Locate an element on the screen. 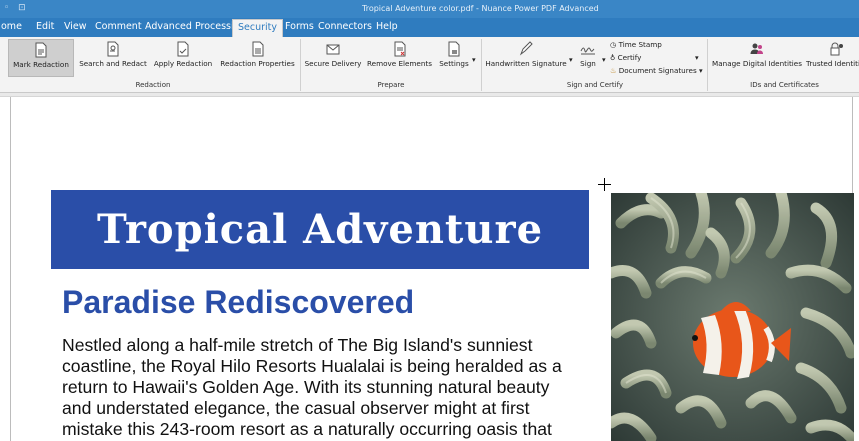 This screenshot has width=859, height=441. redaction-group-label: Redaction is located at coordinates (153, 85).